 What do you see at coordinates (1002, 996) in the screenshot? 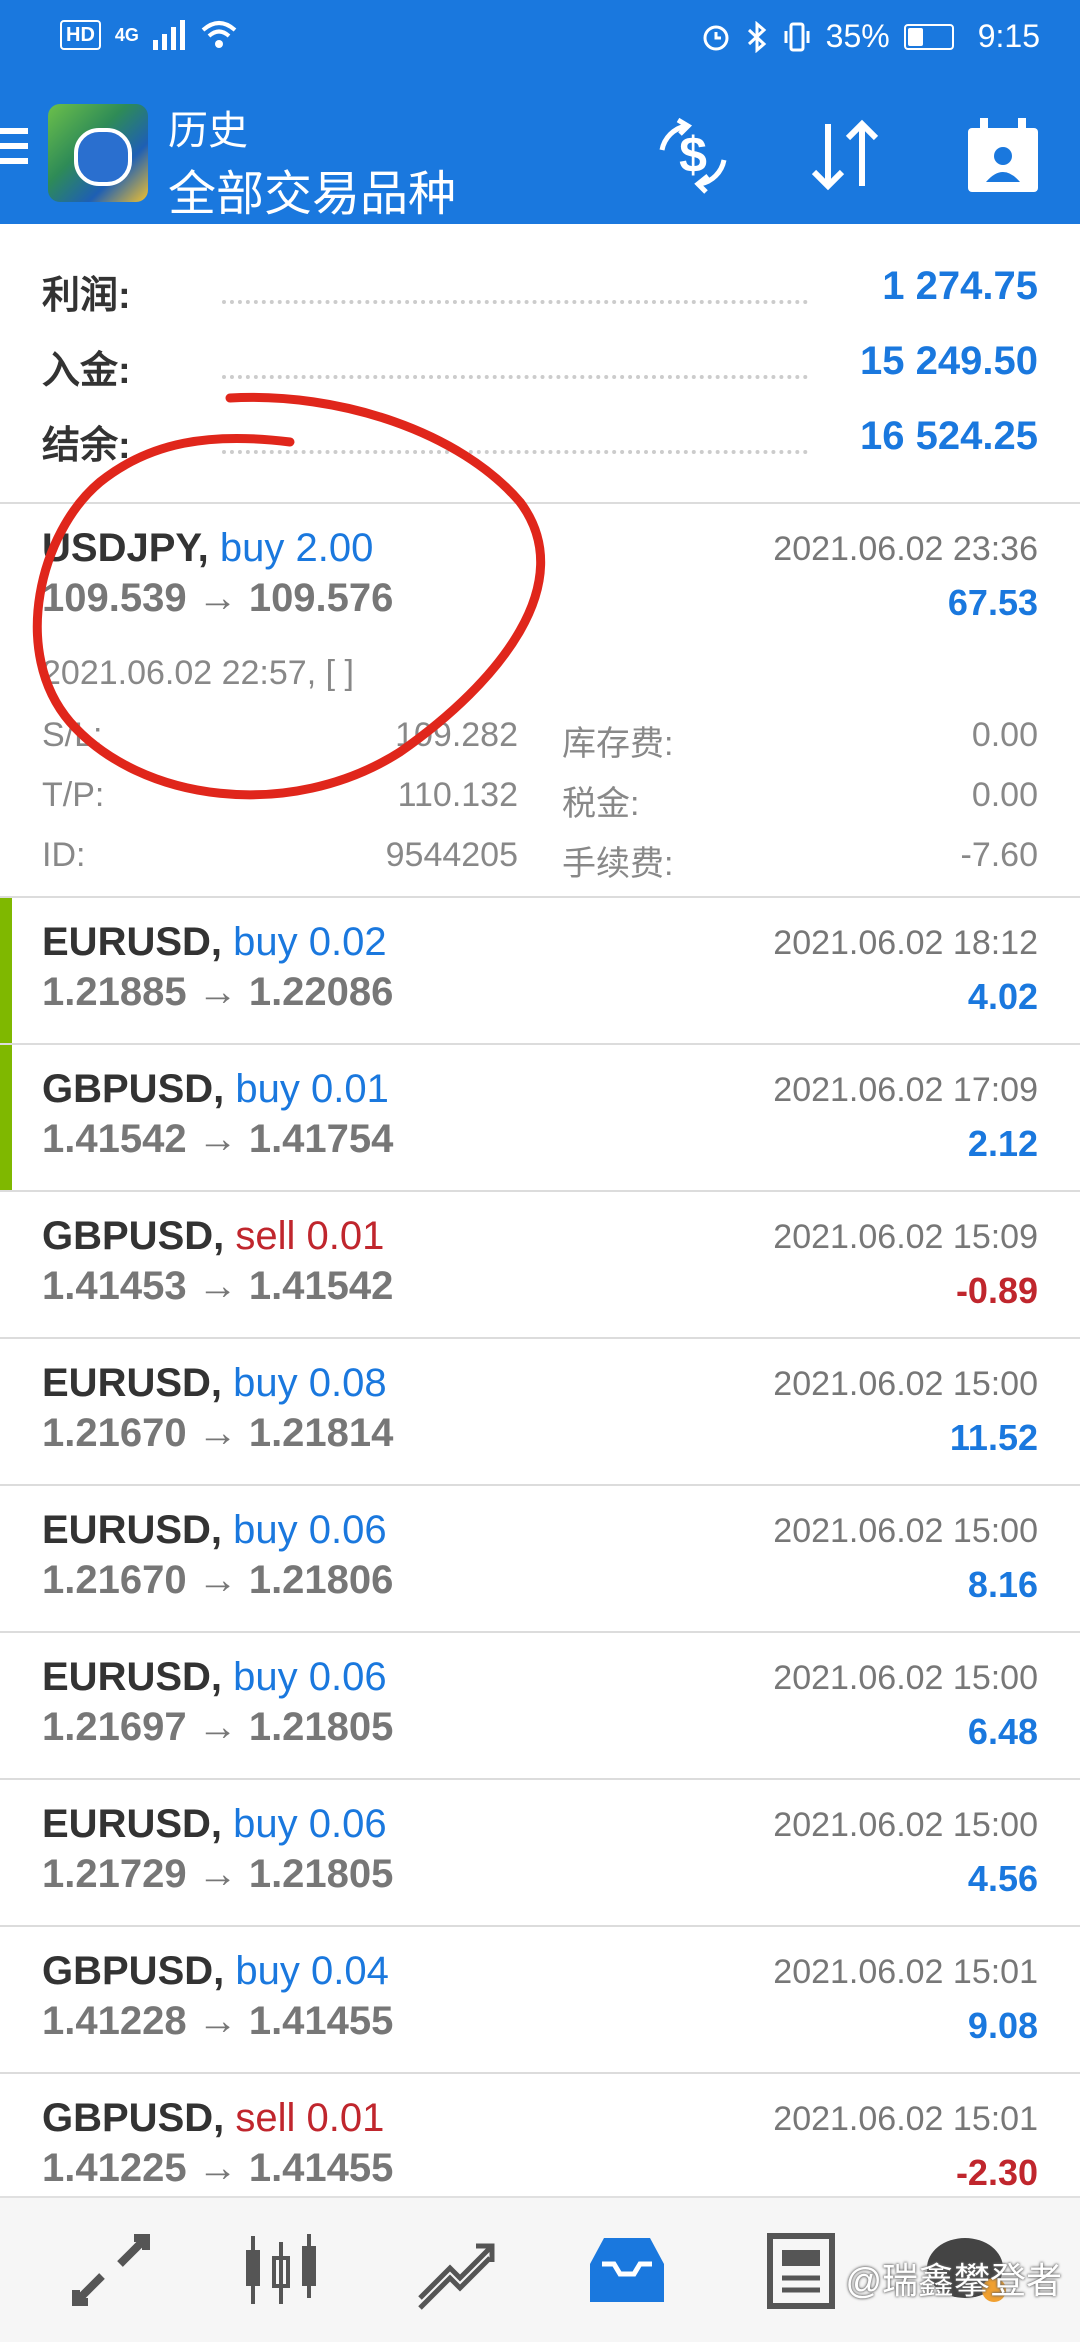
I see `trade-profit: 4.02` at bounding box center [1002, 996].